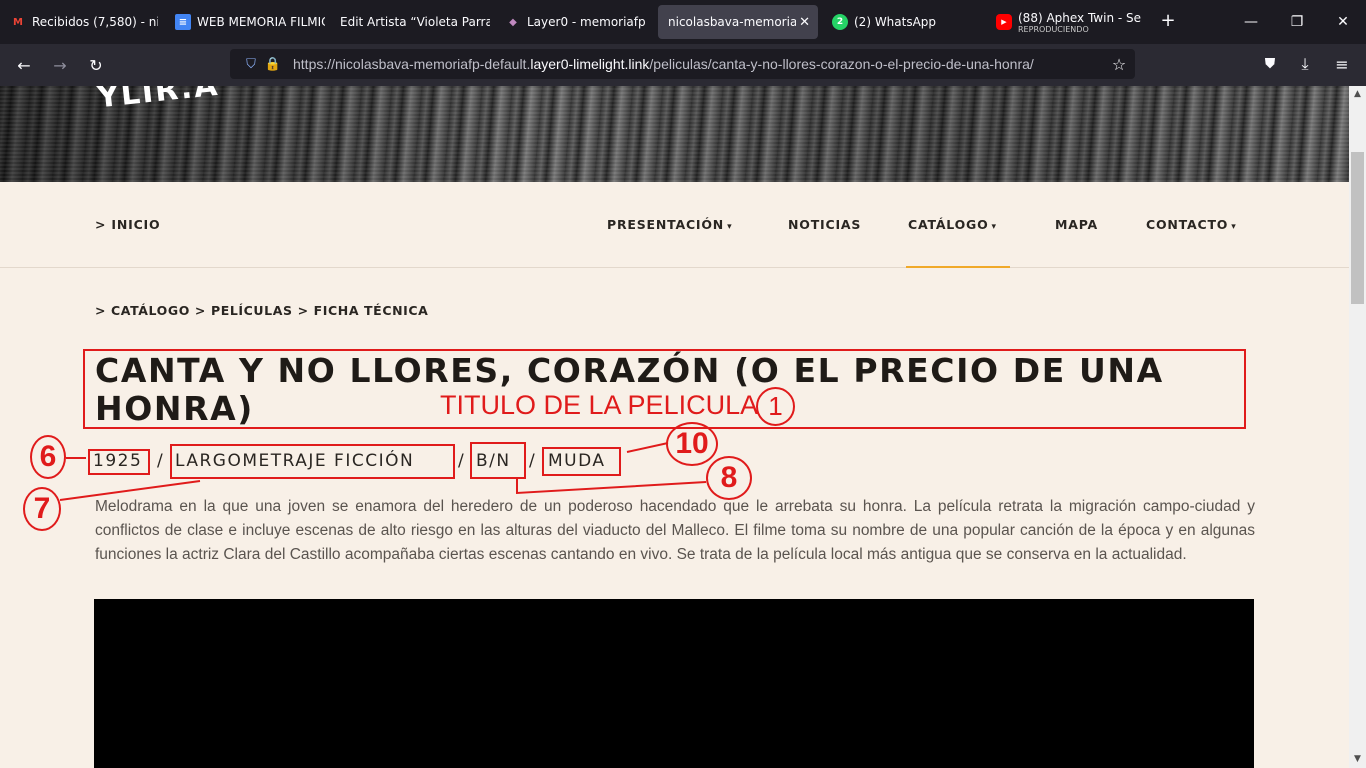  I want to click on restore-icon: ❐, so click(1297, 22).